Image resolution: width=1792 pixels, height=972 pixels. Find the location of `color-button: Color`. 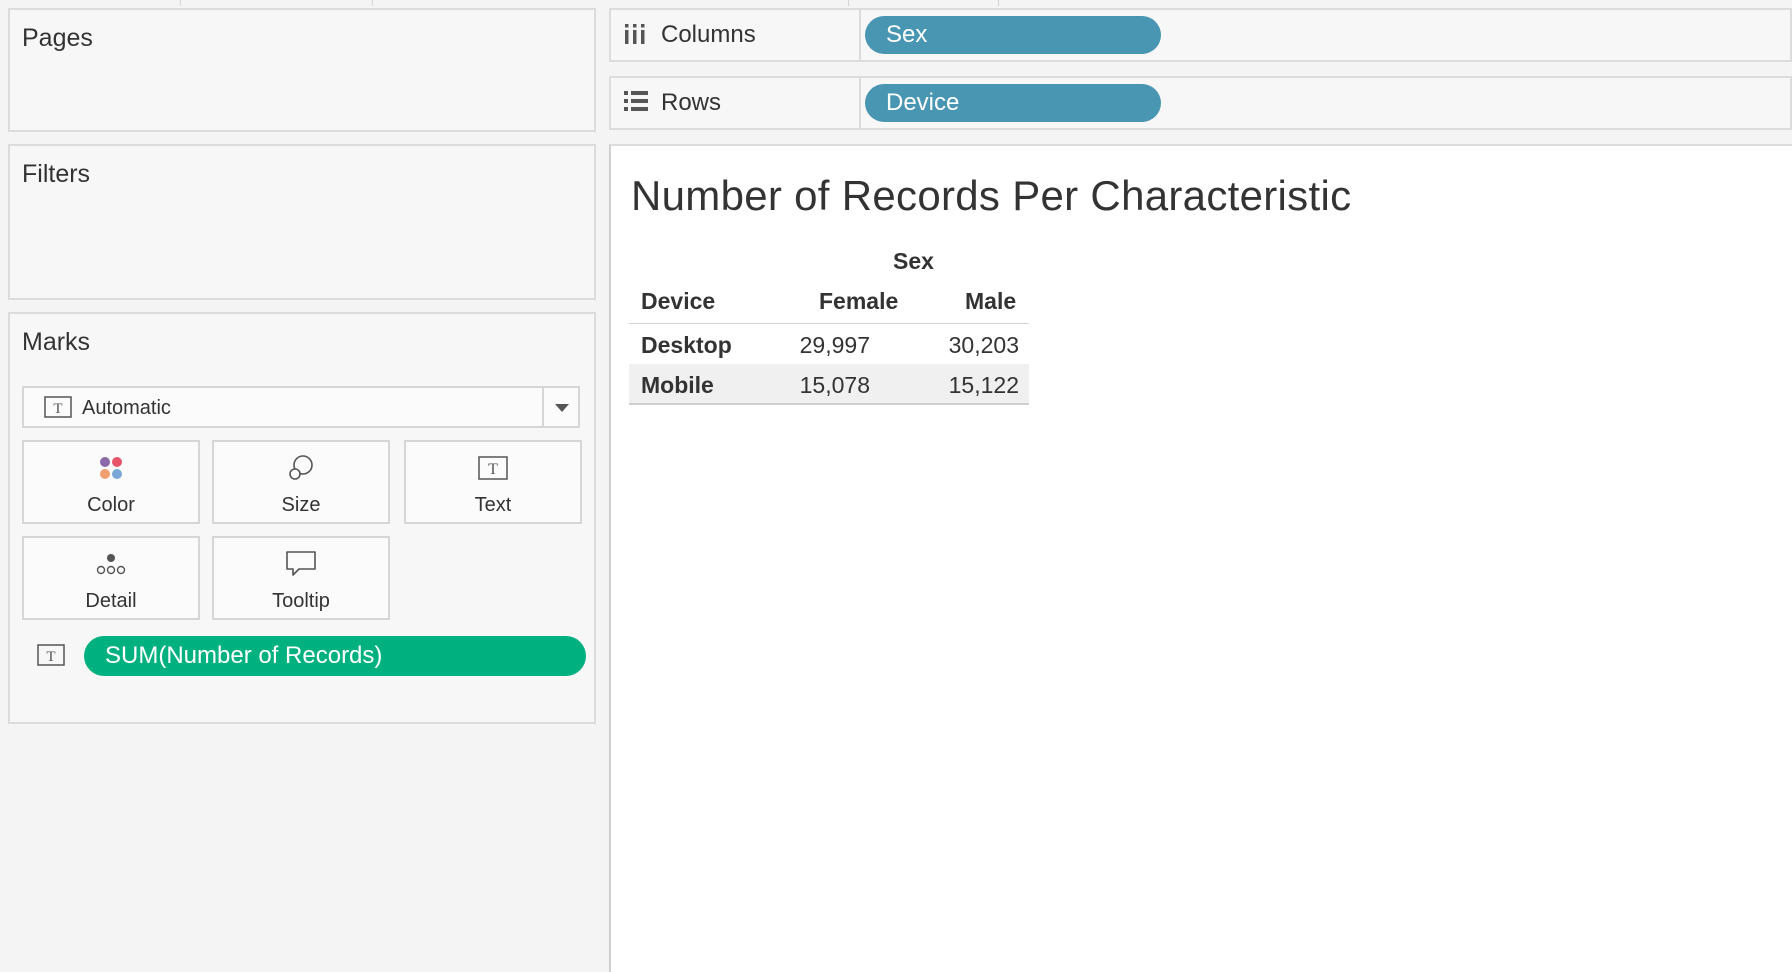

color-button: Color is located at coordinates (111, 482).